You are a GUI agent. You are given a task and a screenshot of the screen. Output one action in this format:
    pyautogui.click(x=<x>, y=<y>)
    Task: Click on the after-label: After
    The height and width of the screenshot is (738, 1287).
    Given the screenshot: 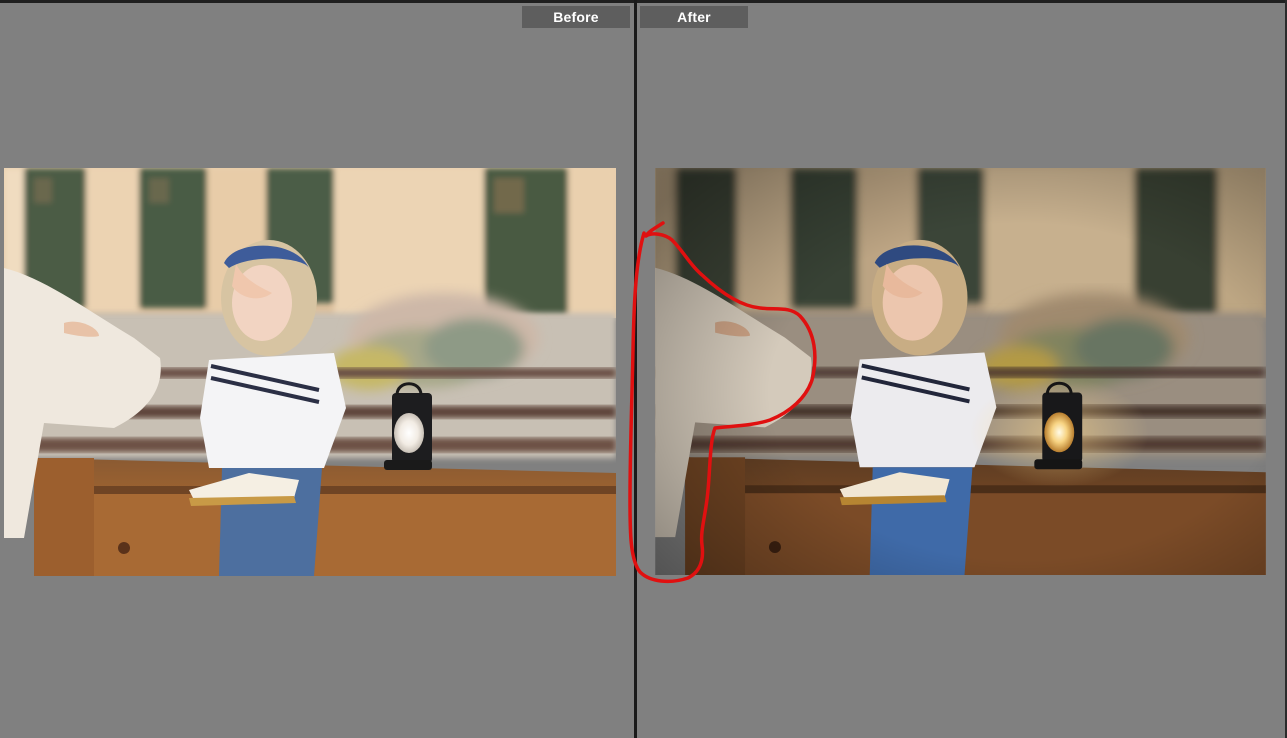 What is the action you would take?
    pyautogui.click(x=694, y=17)
    